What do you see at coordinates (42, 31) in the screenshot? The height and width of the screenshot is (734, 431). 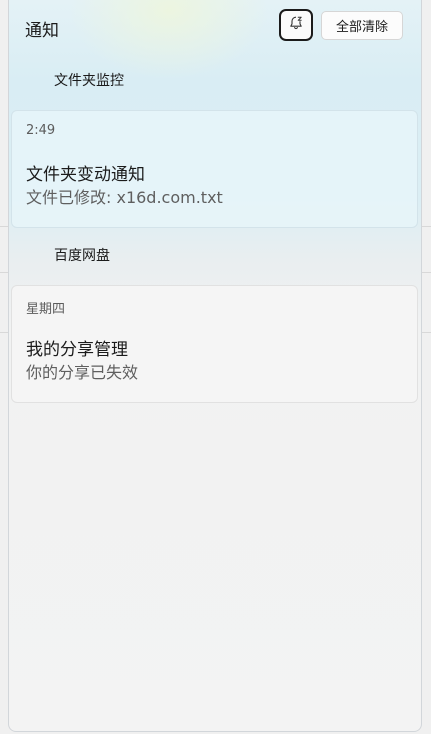 I see `panel-title: 通知` at bounding box center [42, 31].